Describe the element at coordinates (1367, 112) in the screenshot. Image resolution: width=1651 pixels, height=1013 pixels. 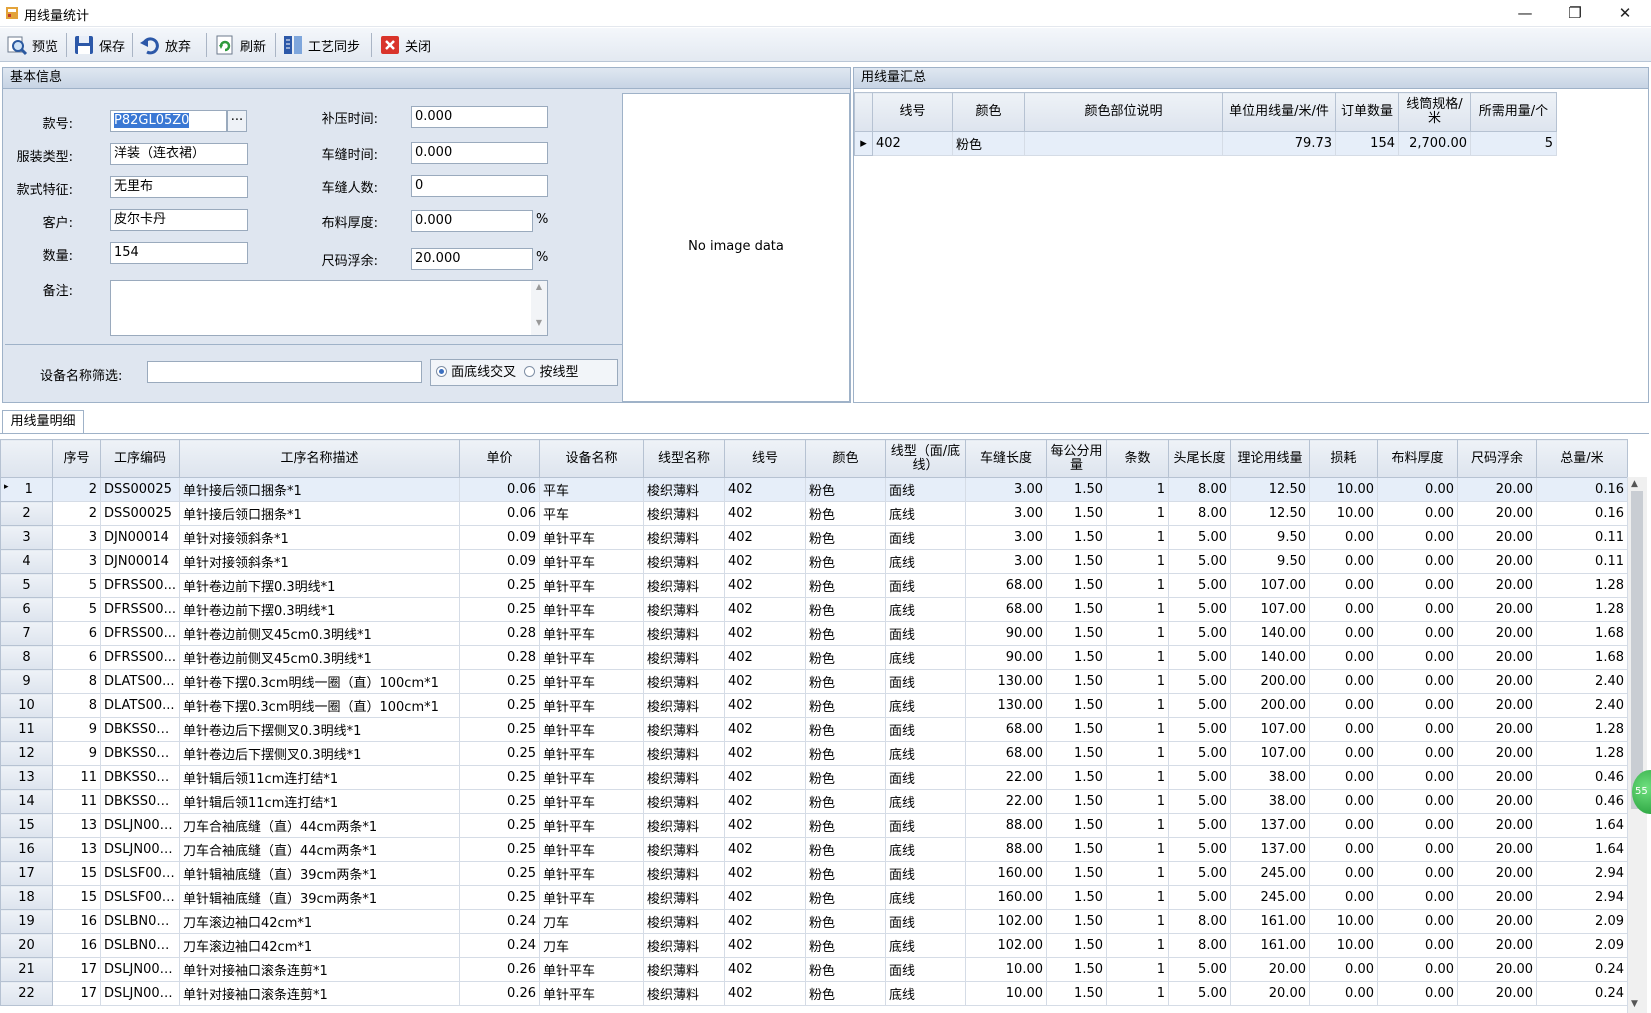
I see `summary-col-header: 订单数量` at that location.